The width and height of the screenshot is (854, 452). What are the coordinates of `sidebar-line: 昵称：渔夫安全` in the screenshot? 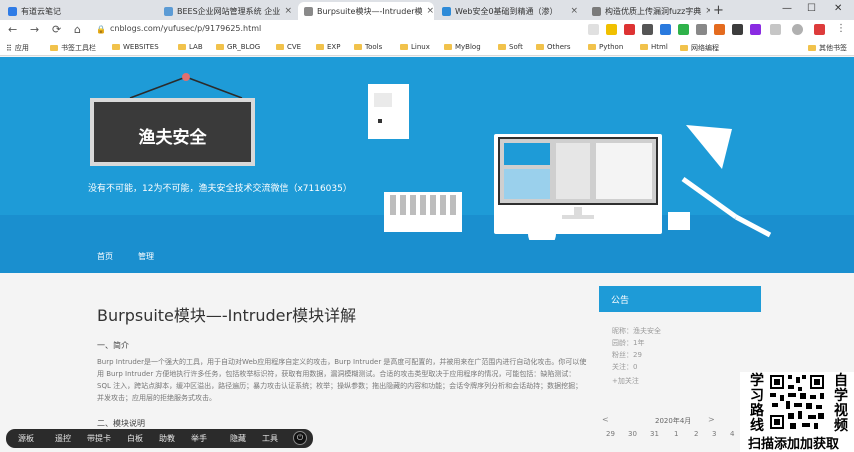 It's located at (636, 331).